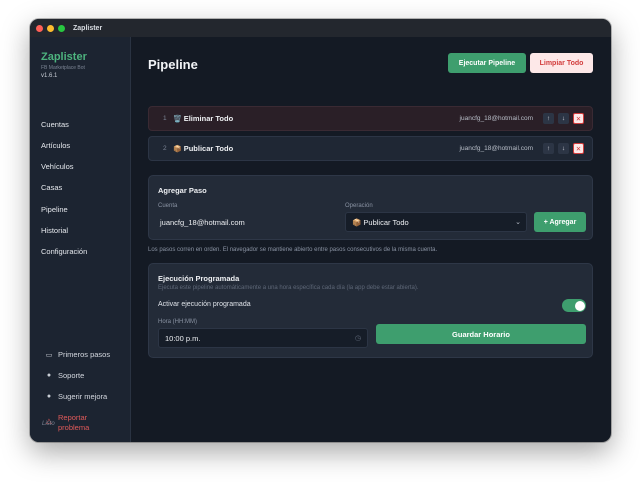 Image resolution: width=640 pixels, height=482 pixels. I want to click on clear-all-button: Limpiar Todo, so click(561, 63).